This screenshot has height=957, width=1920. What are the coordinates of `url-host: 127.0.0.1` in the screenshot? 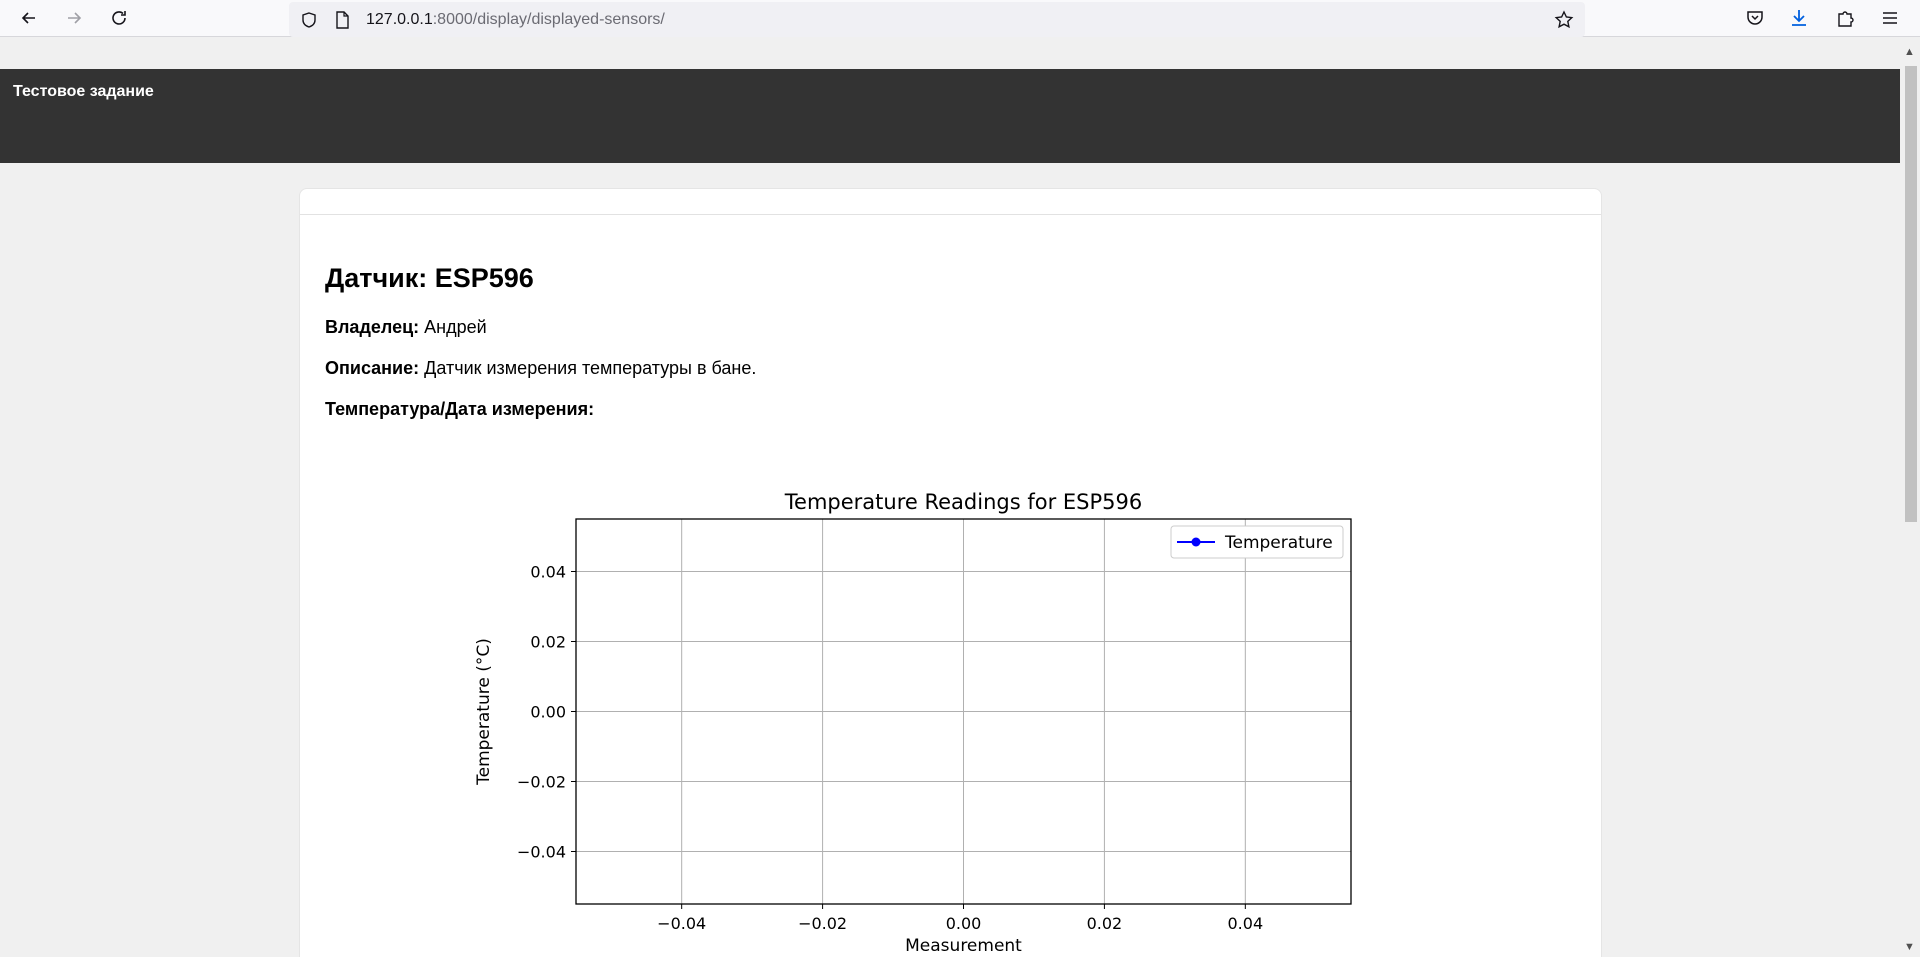 It's located at (399, 19).